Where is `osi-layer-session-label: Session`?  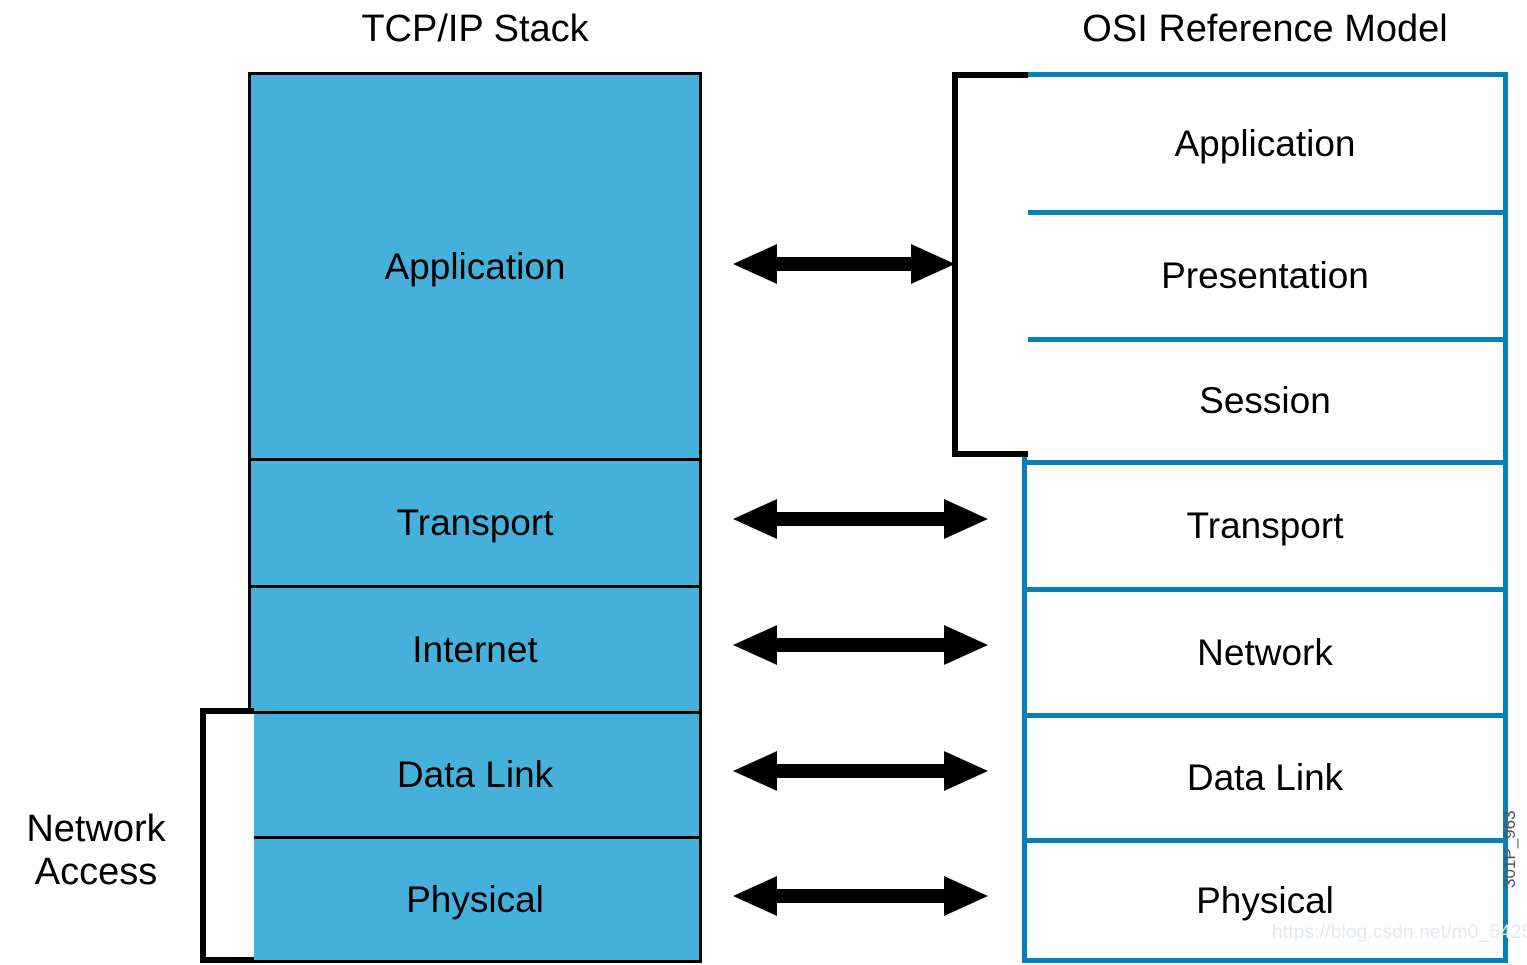
osi-layer-session-label: Session is located at coordinates (1265, 400).